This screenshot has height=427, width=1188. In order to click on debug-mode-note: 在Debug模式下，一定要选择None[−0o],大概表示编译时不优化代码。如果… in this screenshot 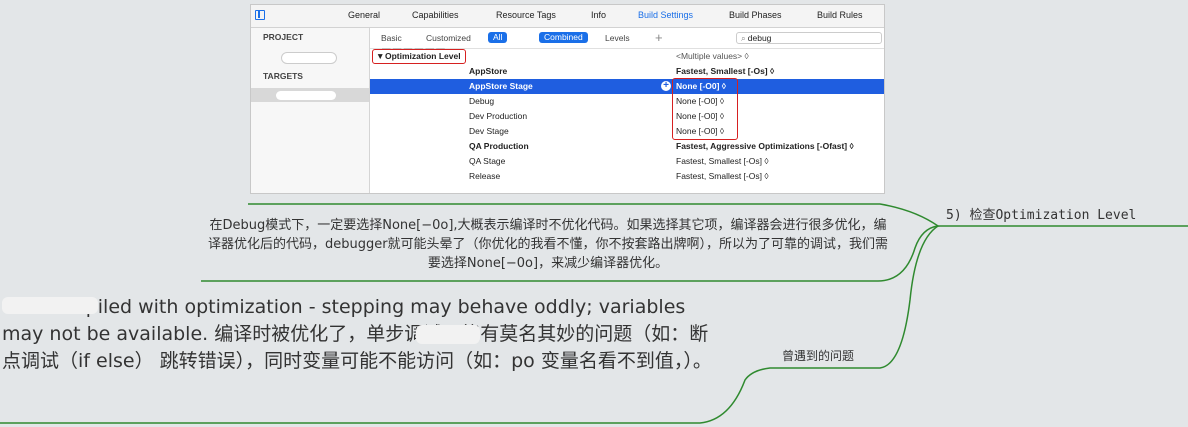, I will do `click(548, 244)`.